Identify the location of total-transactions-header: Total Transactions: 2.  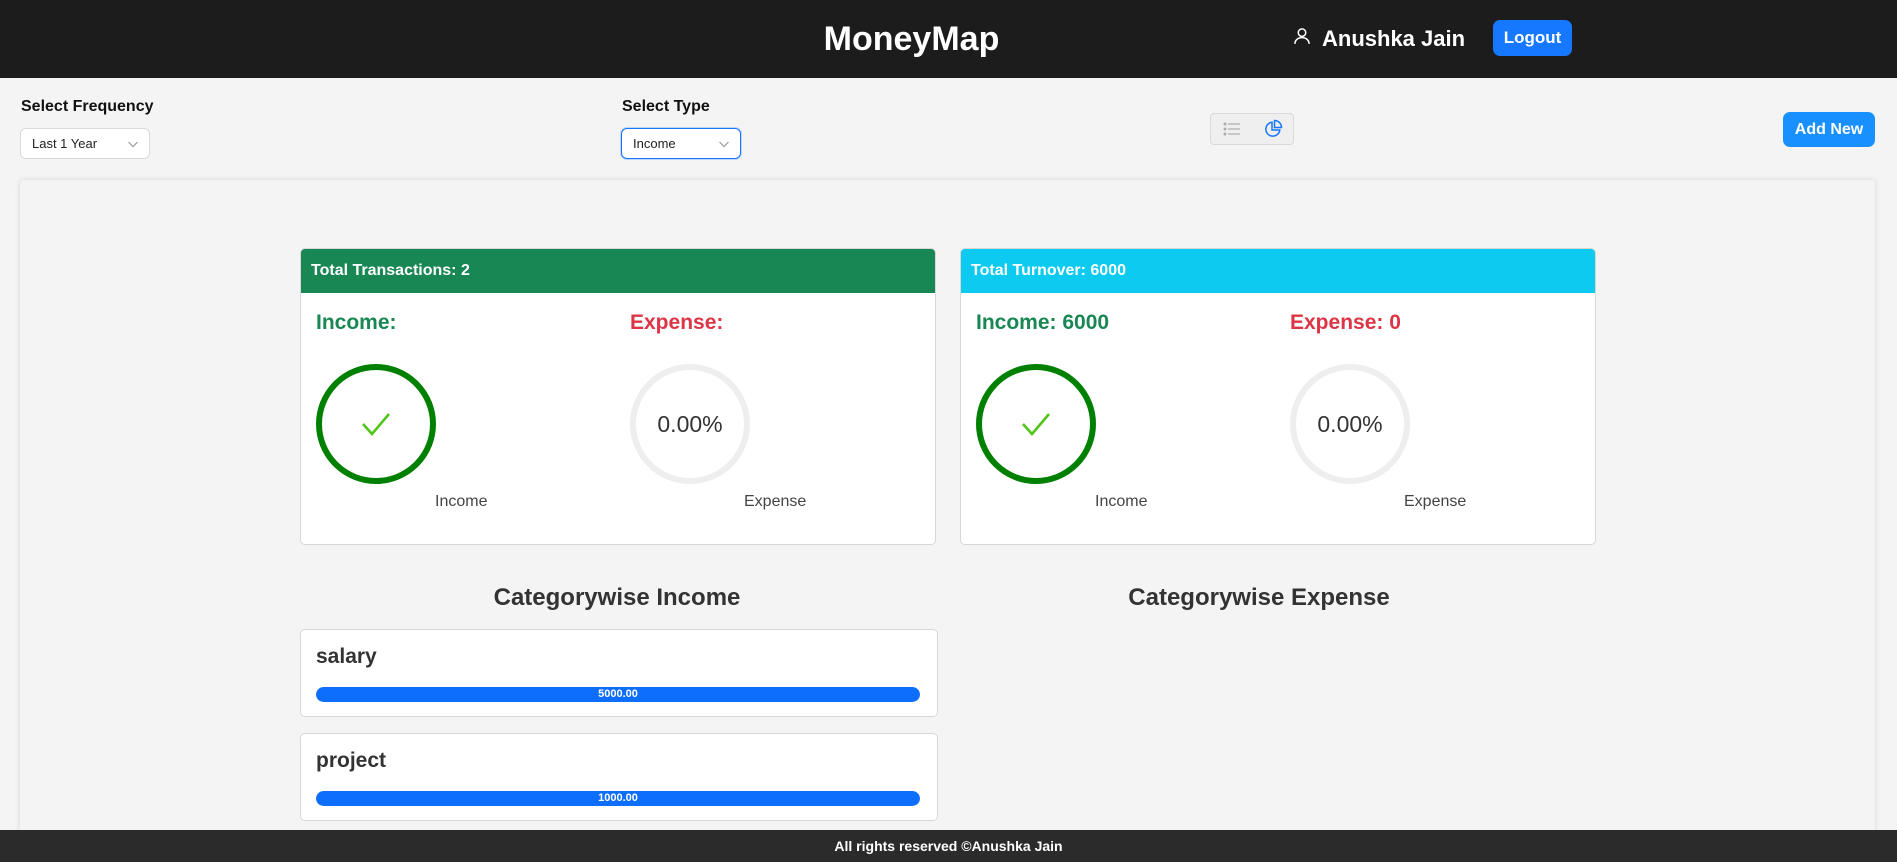
(618, 271).